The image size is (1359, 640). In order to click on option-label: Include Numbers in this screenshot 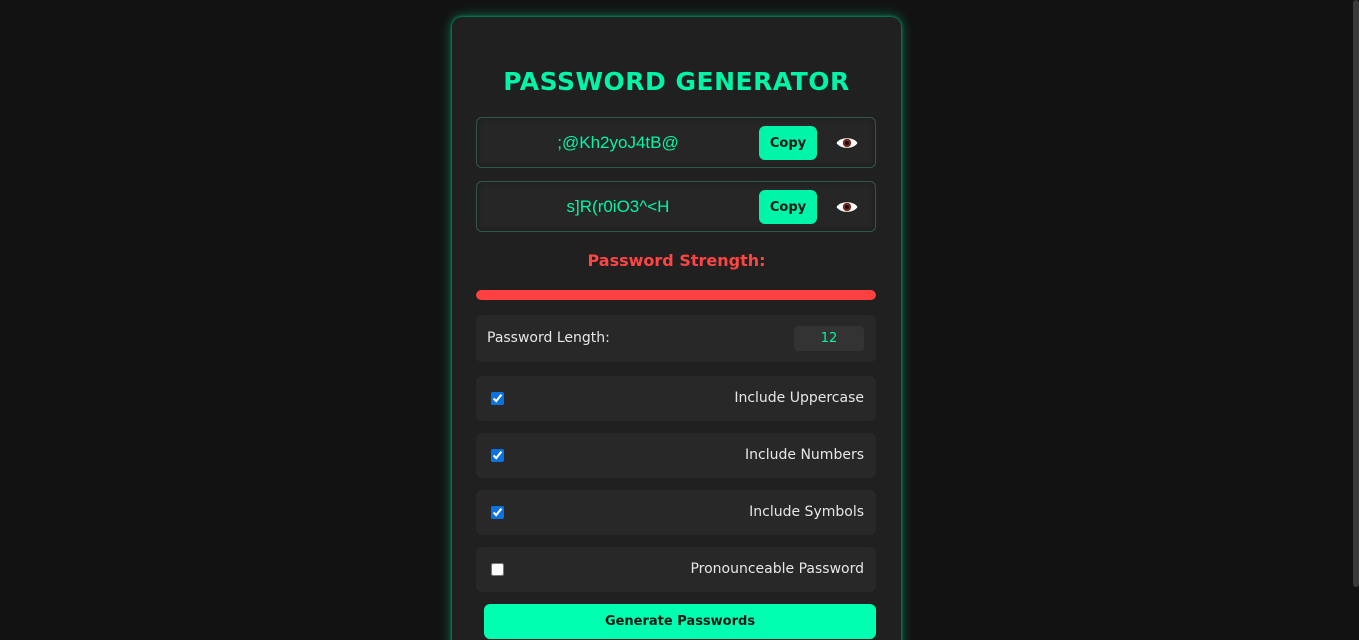, I will do `click(804, 455)`.